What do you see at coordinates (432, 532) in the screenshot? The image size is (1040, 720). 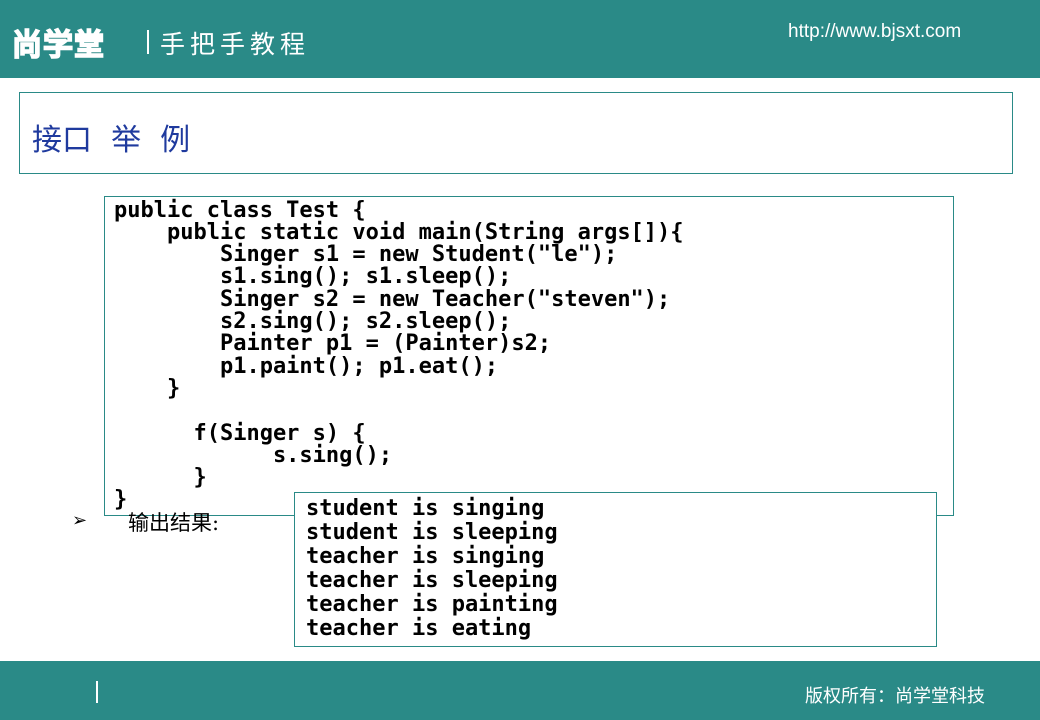 I see `output-line: student is sleeping` at bounding box center [432, 532].